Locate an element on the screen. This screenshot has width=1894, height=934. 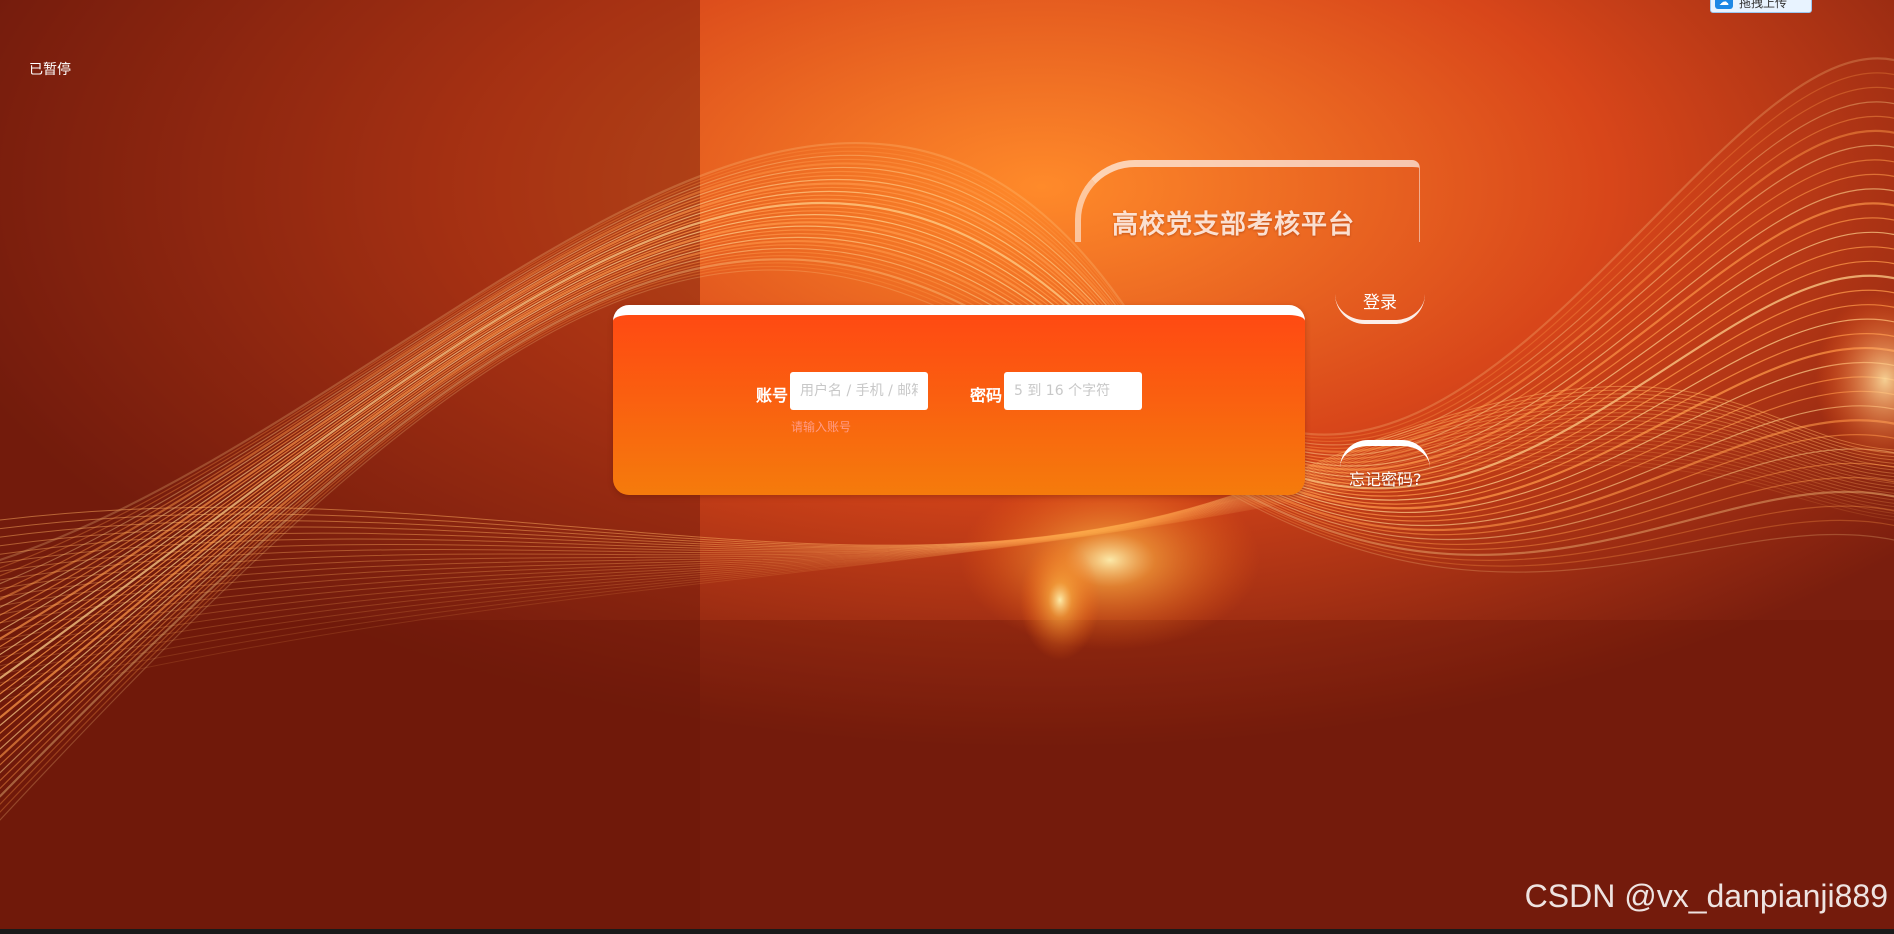
bottom-edge-bar is located at coordinates (947, 931).